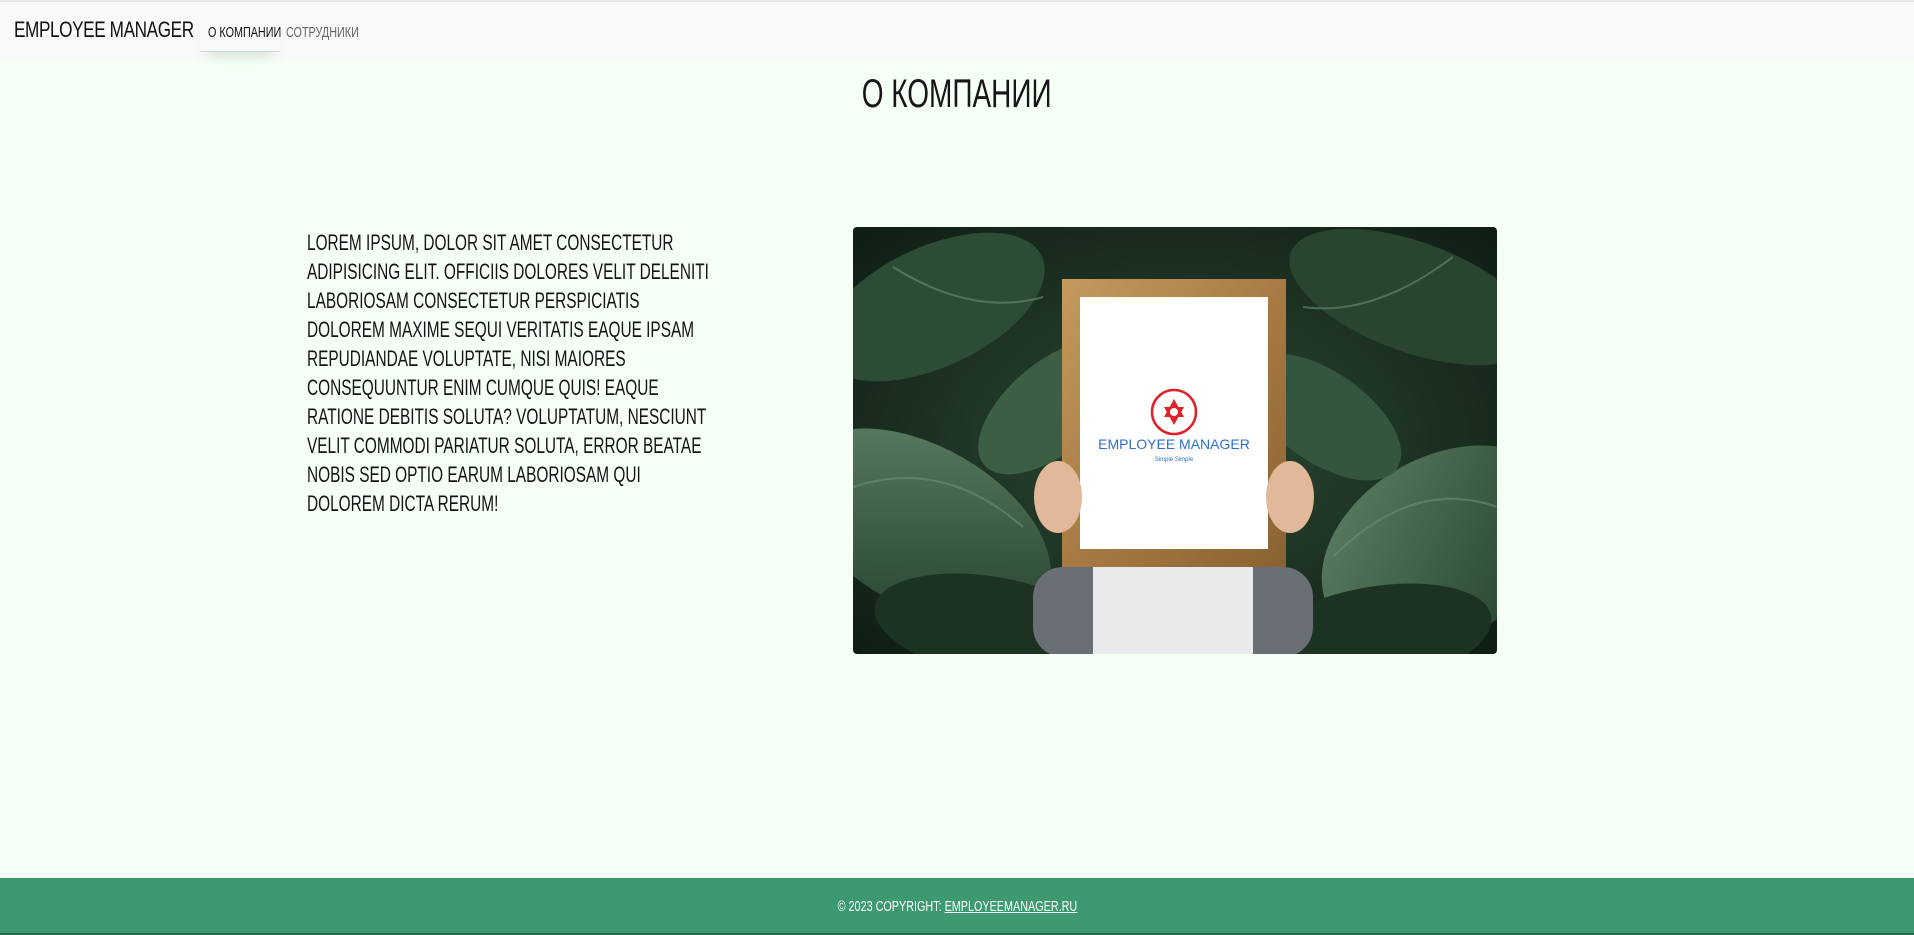 The height and width of the screenshot is (935, 1914). What do you see at coordinates (1174, 460) in the screenshot?
I see `photo-logo-tagline: Simple Simple` at bounding box center [1174, 460].